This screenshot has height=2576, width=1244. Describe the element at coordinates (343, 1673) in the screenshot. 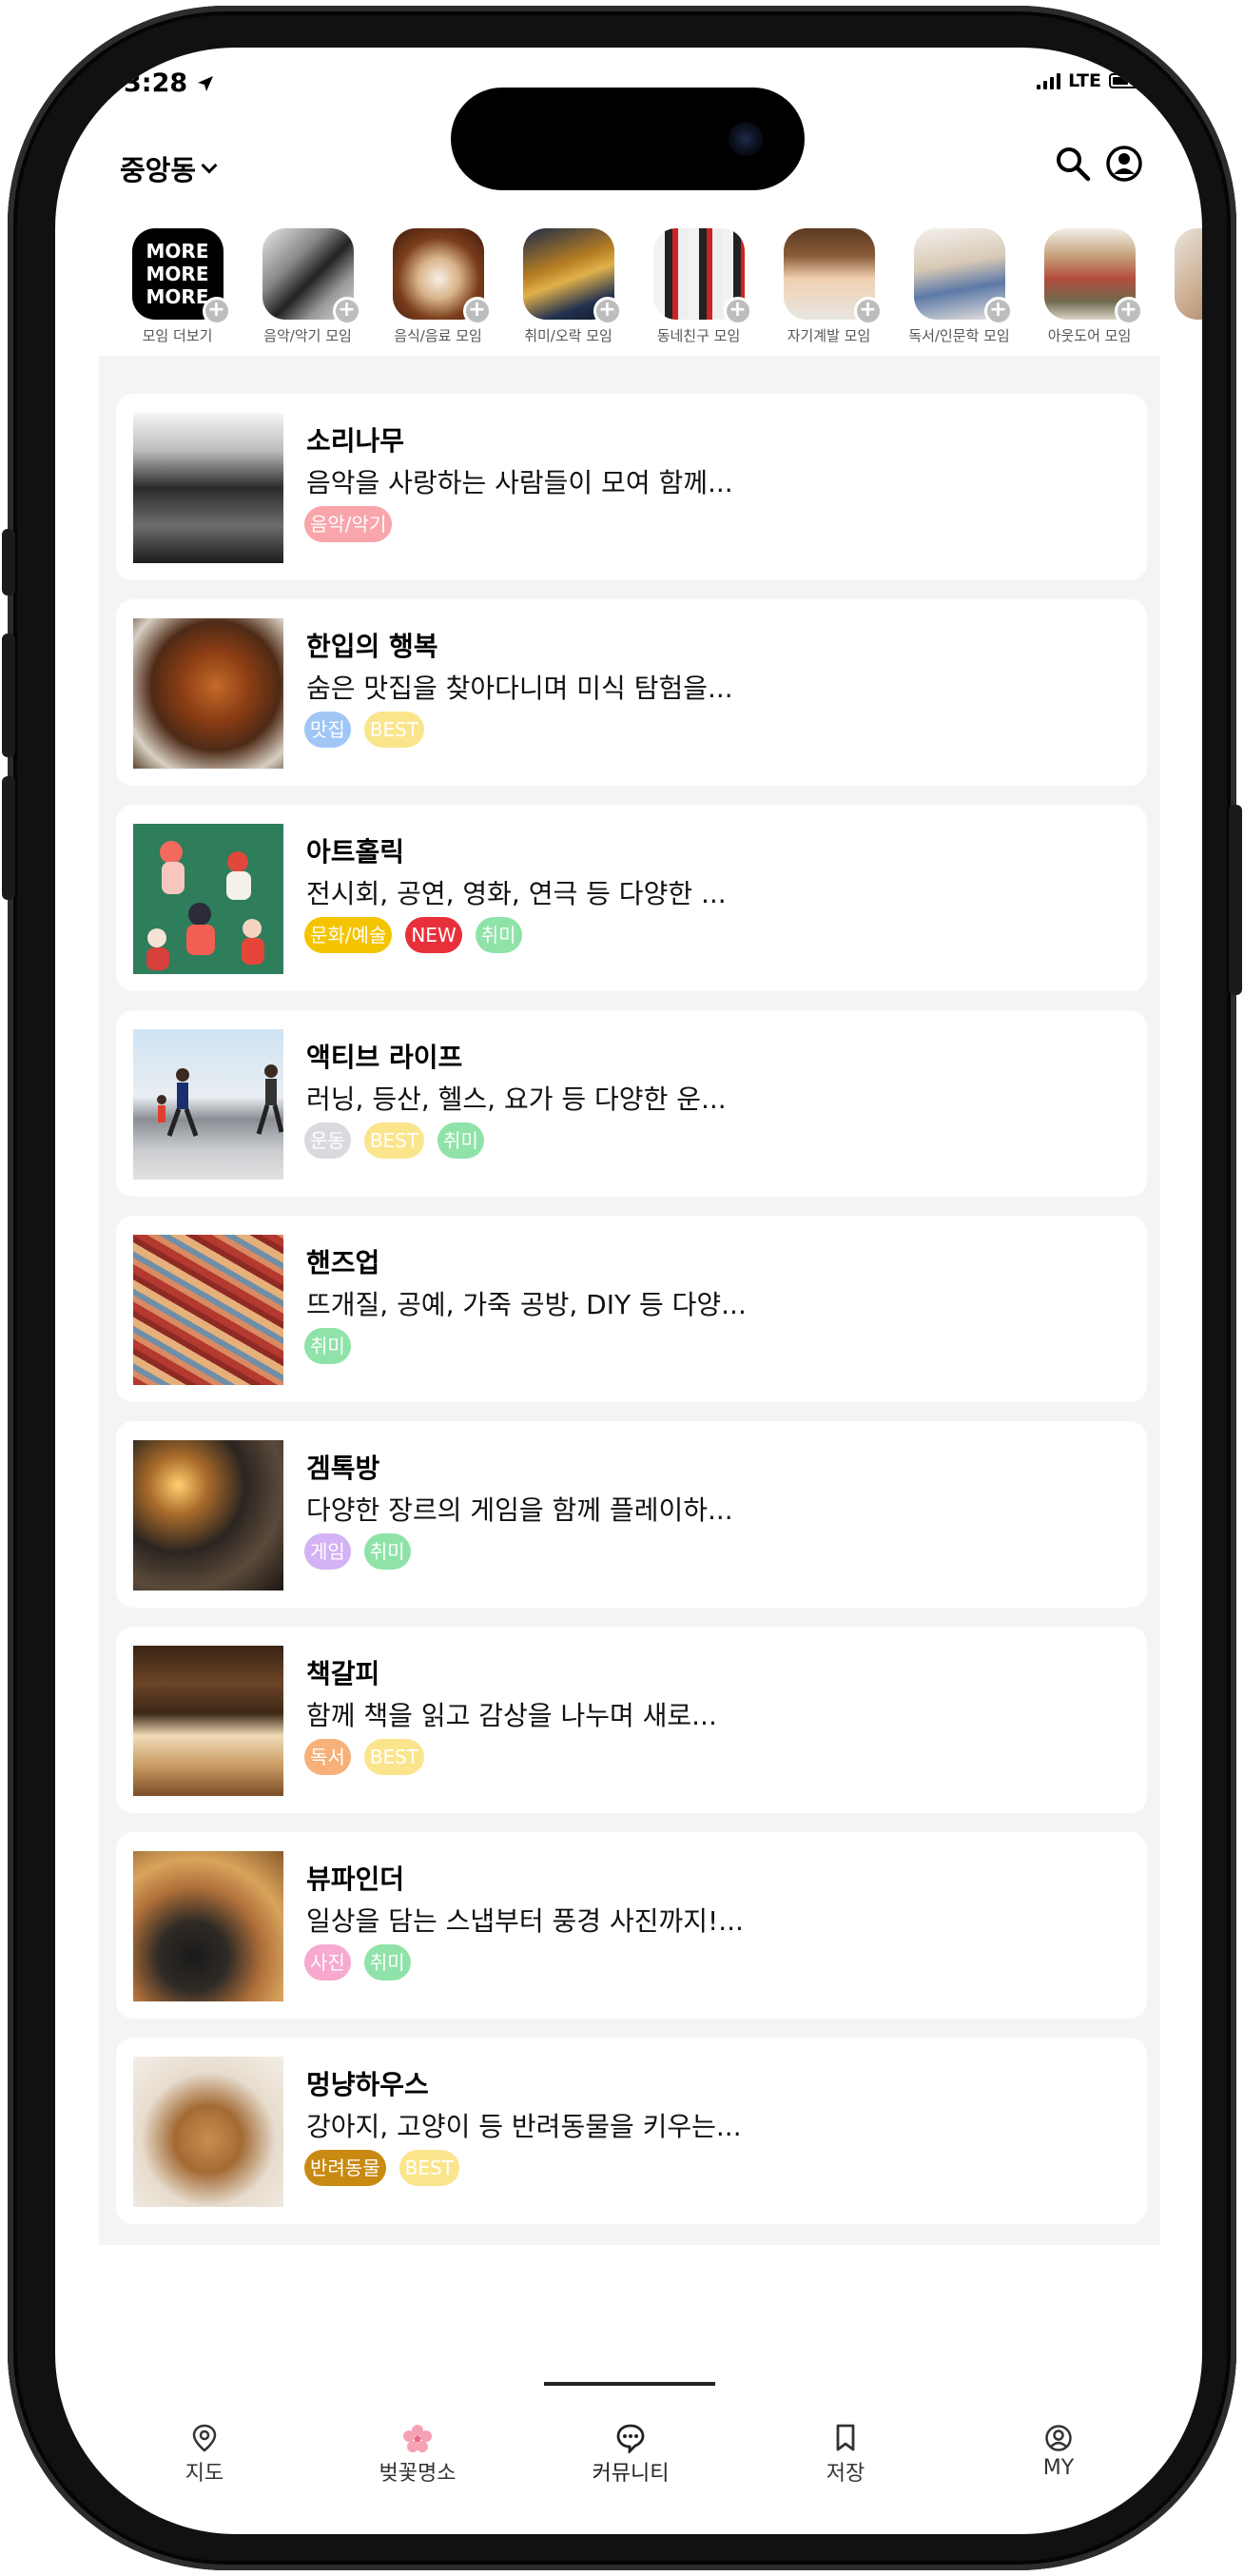

I see `group-title: 책갈피` at that location.